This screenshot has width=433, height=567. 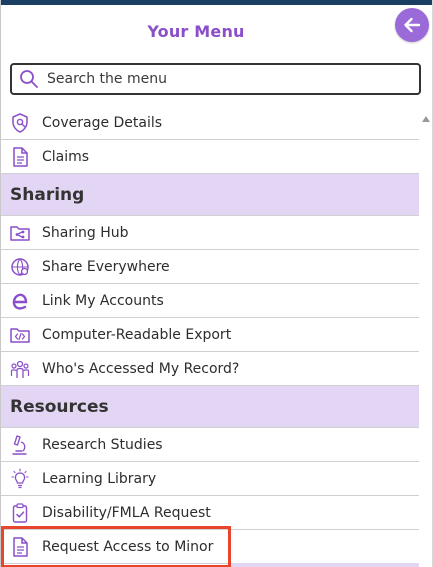 I want to click on menu-item-label: Request Access to Minor, so click(x=128, y=546).